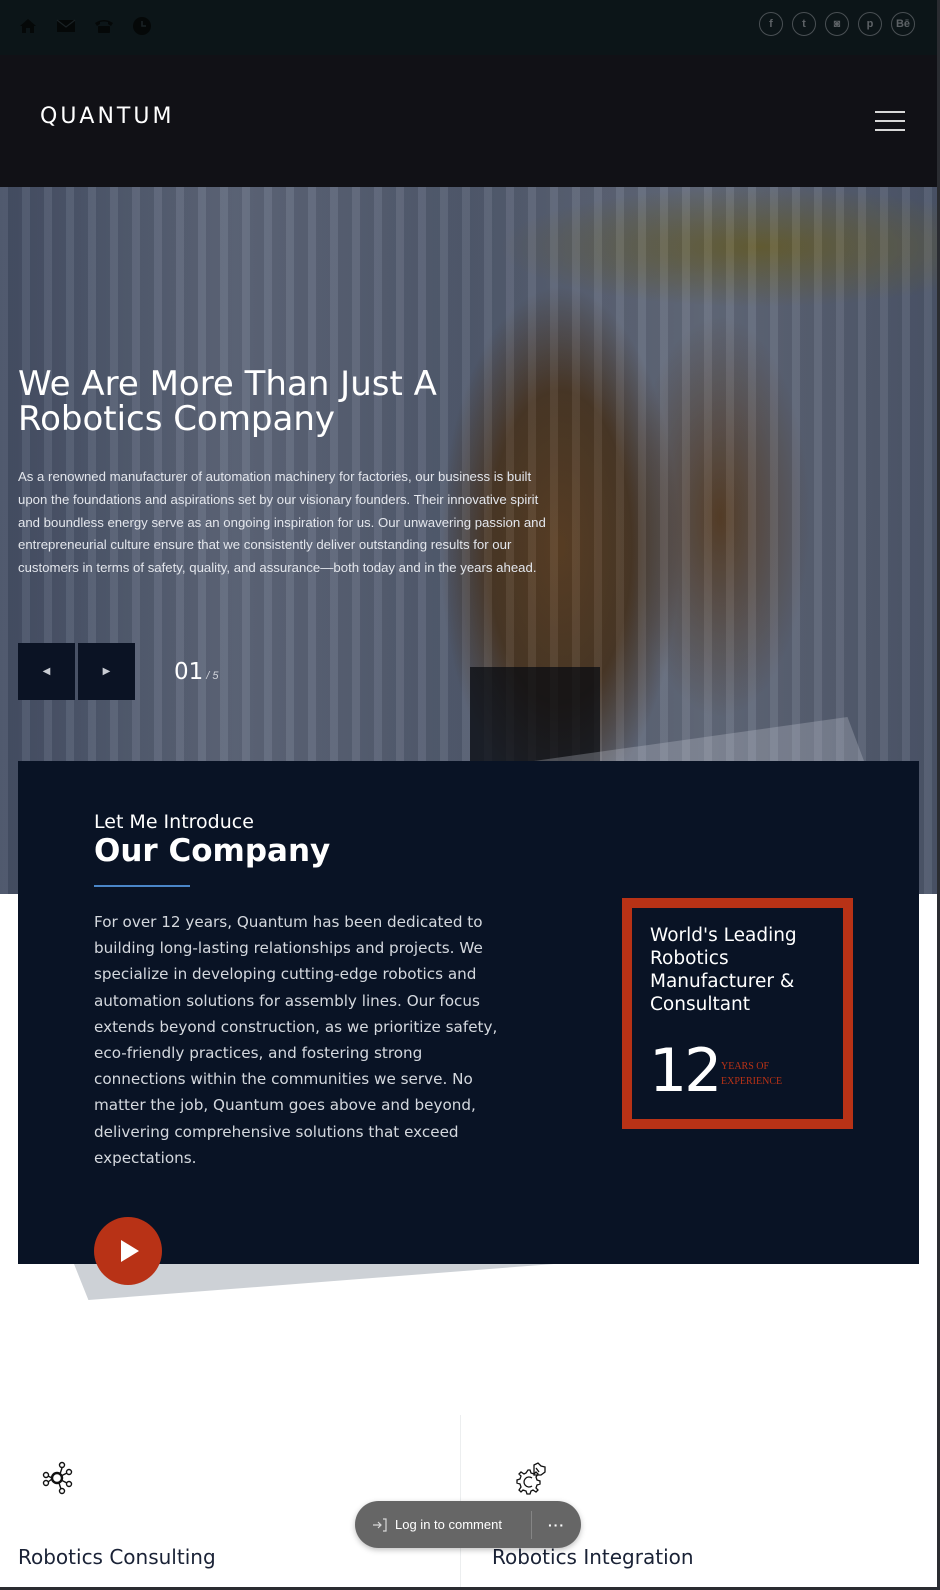  I want to click on chevron-right-icon: ▶, so click(106, 671).